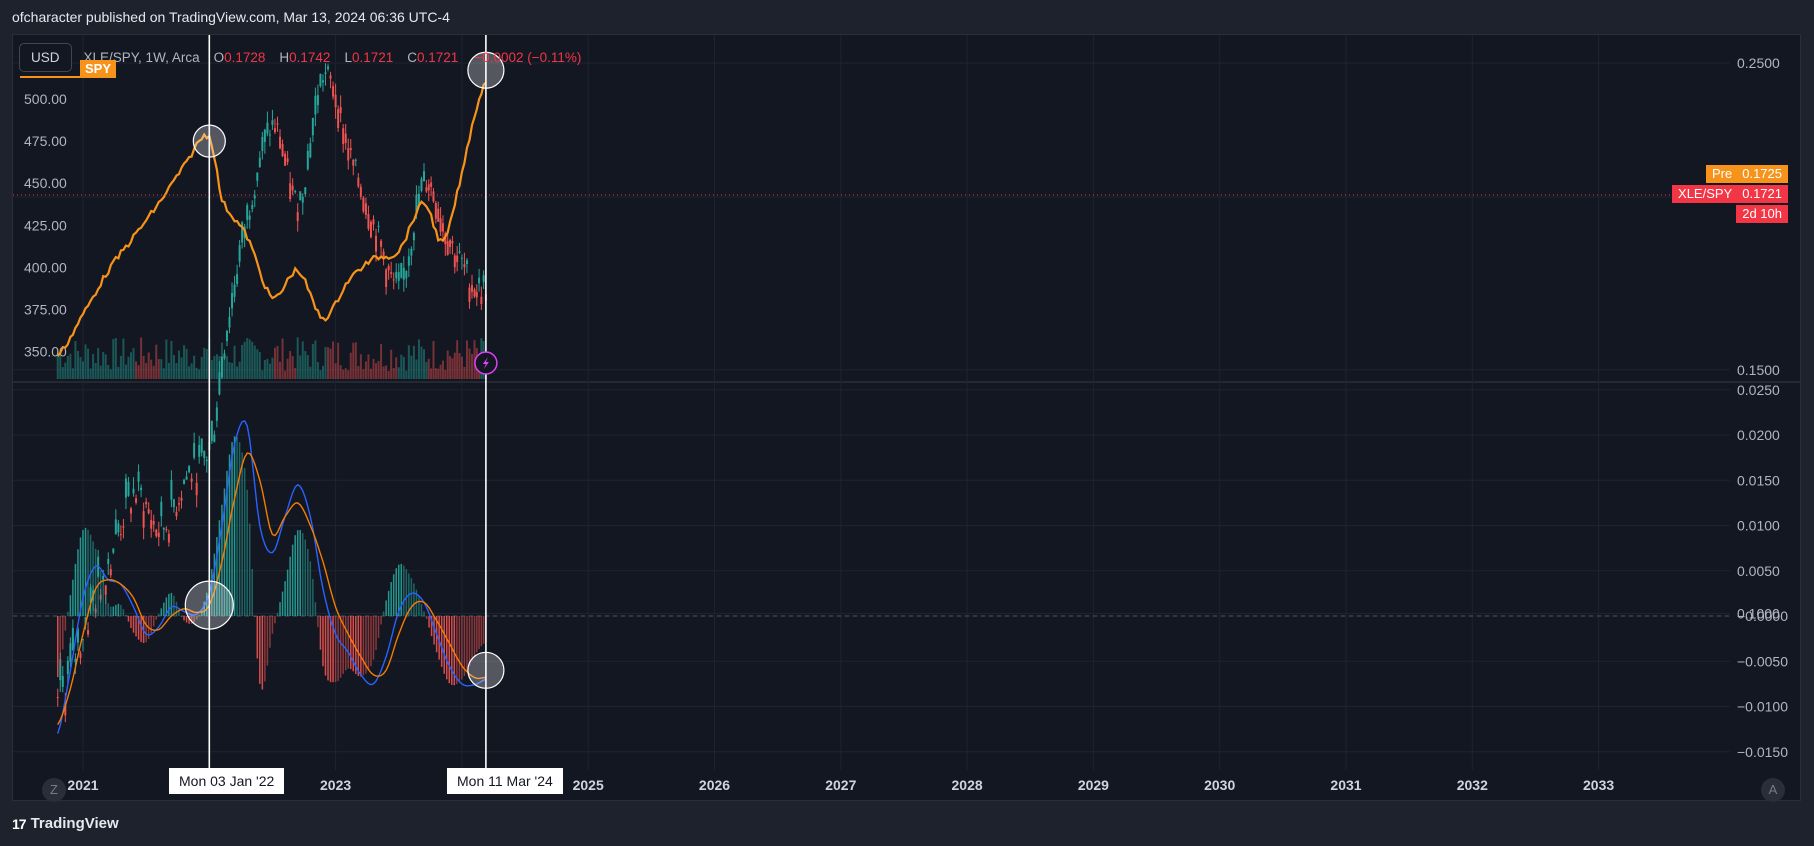  Describe the element at coordinates (1762, 661) in the screenshot. I see `macd-axis-label: −0.0050` at that location.